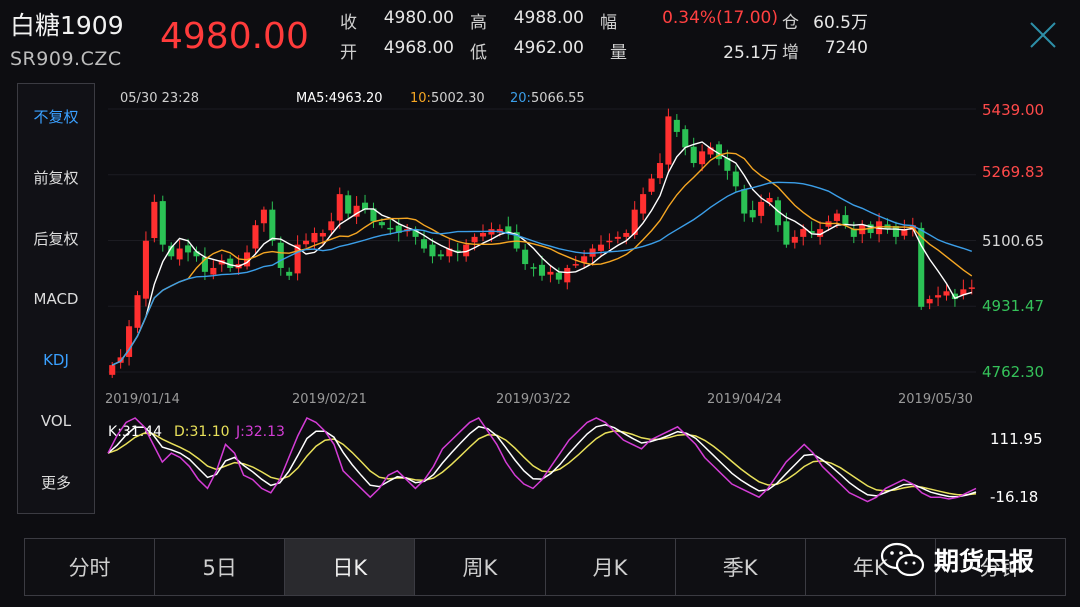 Image resolution: width=1080 pixels, height=607 pixels. What do you see at coordinates (1013, 172) in the screenshot?
I see `y-tick-2: 5269.83` at bounding box center [1013, 172].